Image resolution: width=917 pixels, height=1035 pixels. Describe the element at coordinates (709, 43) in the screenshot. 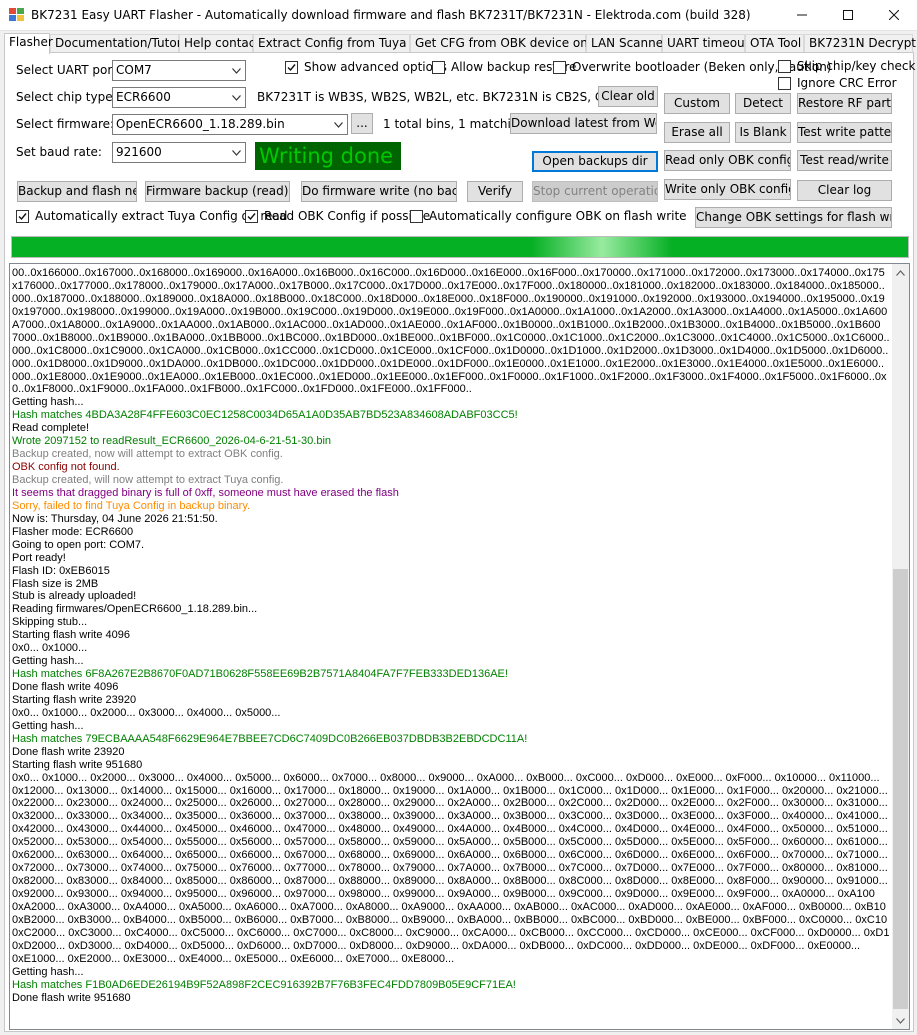

I see `tab-uart-timeouts: UART timeouts` at that location.